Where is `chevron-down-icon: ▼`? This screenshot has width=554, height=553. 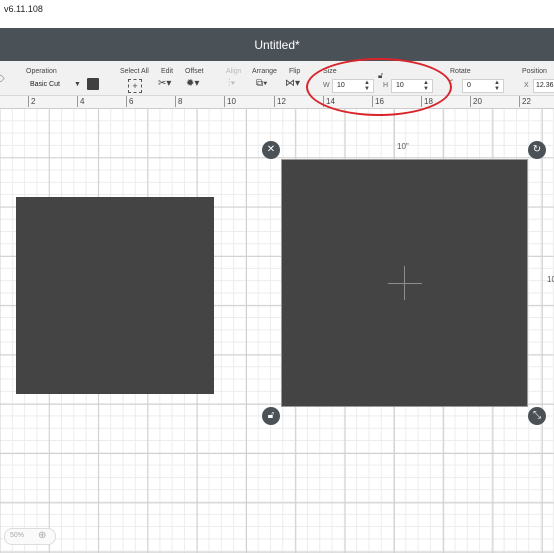
chevron-down-icon: ▼ is located at coordinates (77, 85).